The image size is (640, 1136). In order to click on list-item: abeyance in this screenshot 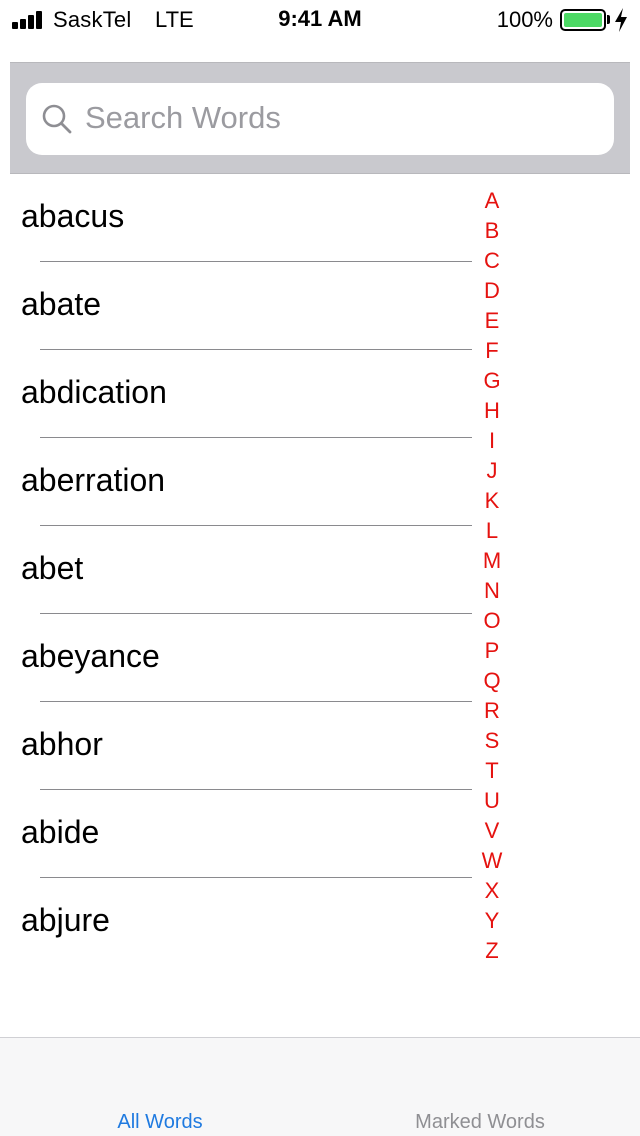, I will do `click(241, 658)`.